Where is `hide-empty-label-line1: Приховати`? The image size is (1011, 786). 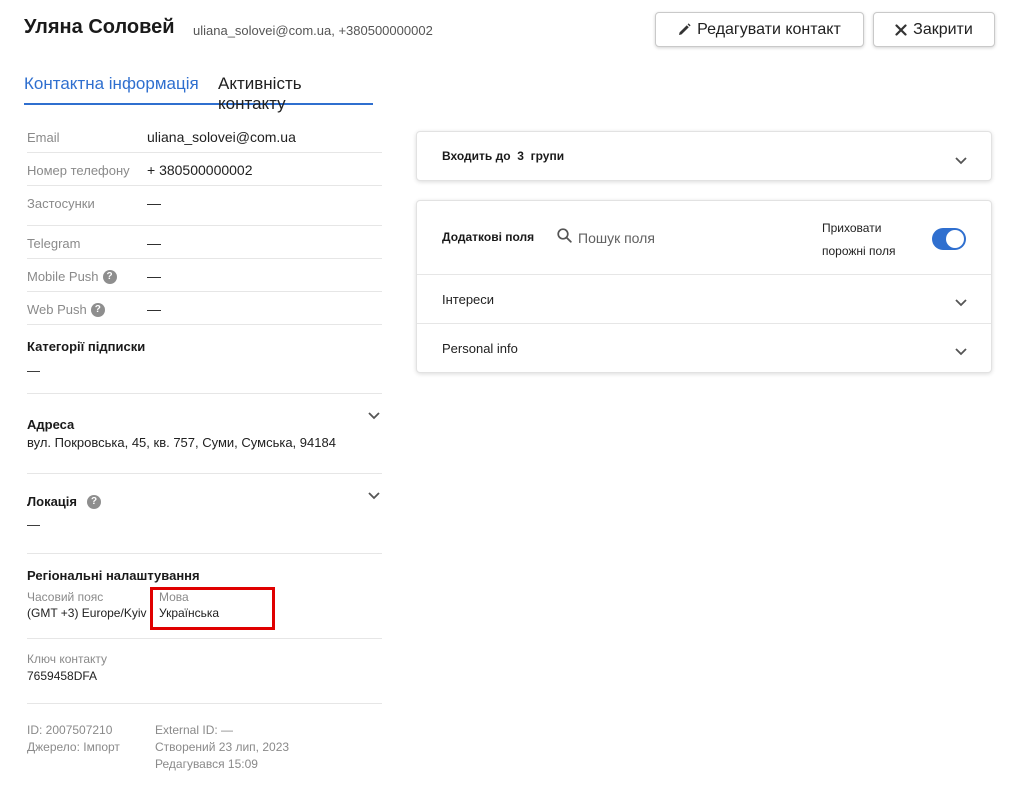
hide-empty-label-line1: Приховати is located at coordinates (852, 228).